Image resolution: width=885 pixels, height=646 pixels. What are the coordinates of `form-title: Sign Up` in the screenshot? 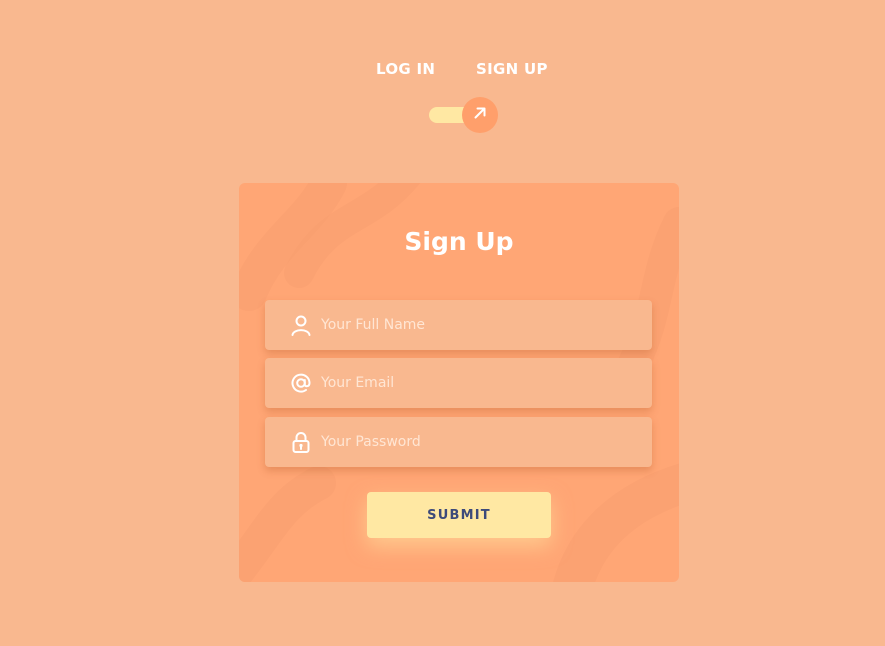 It's located at (459, 241).